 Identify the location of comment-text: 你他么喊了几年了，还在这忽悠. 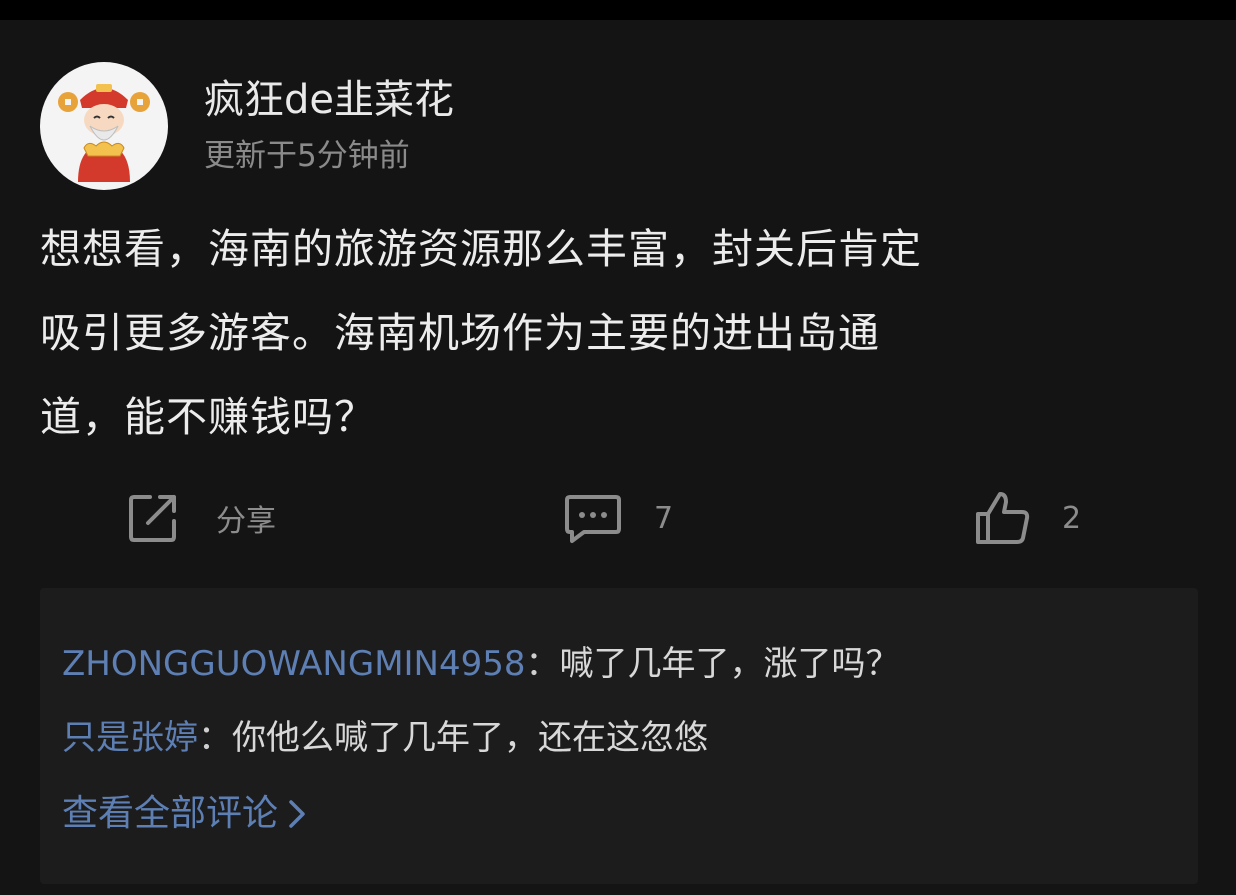
(470, 738).